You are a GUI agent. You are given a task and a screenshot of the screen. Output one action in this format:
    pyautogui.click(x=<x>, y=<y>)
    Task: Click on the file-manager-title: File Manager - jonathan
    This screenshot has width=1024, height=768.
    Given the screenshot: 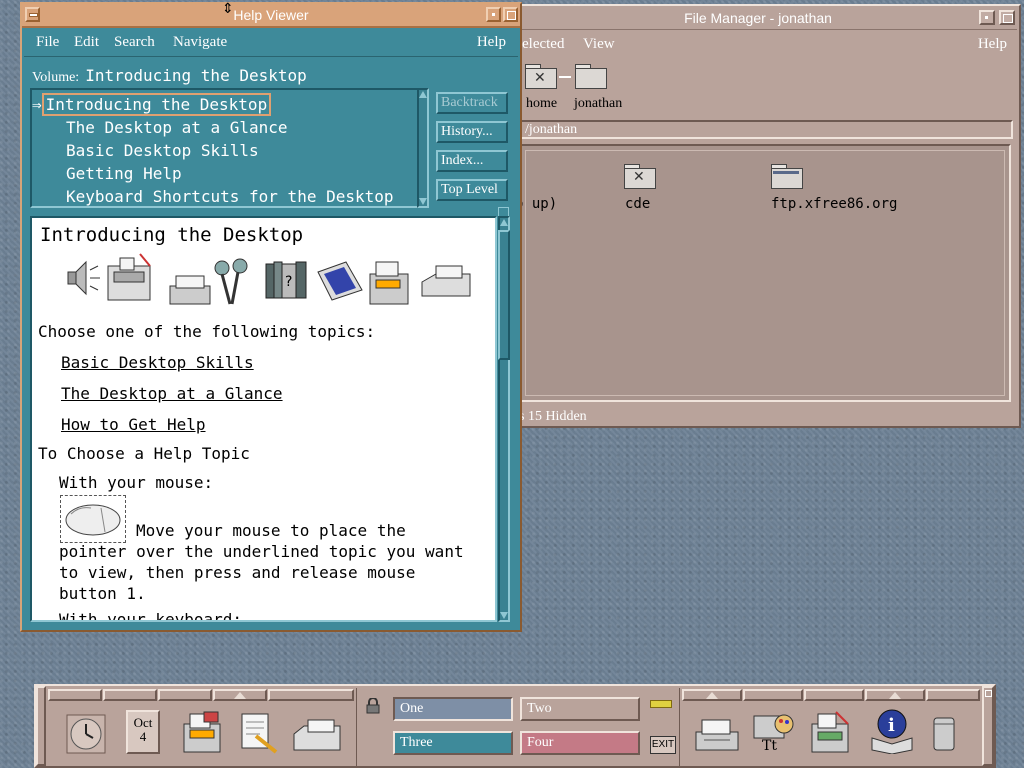 What is the action you would take?
    pyautogui.click(x=758, y=18)
    